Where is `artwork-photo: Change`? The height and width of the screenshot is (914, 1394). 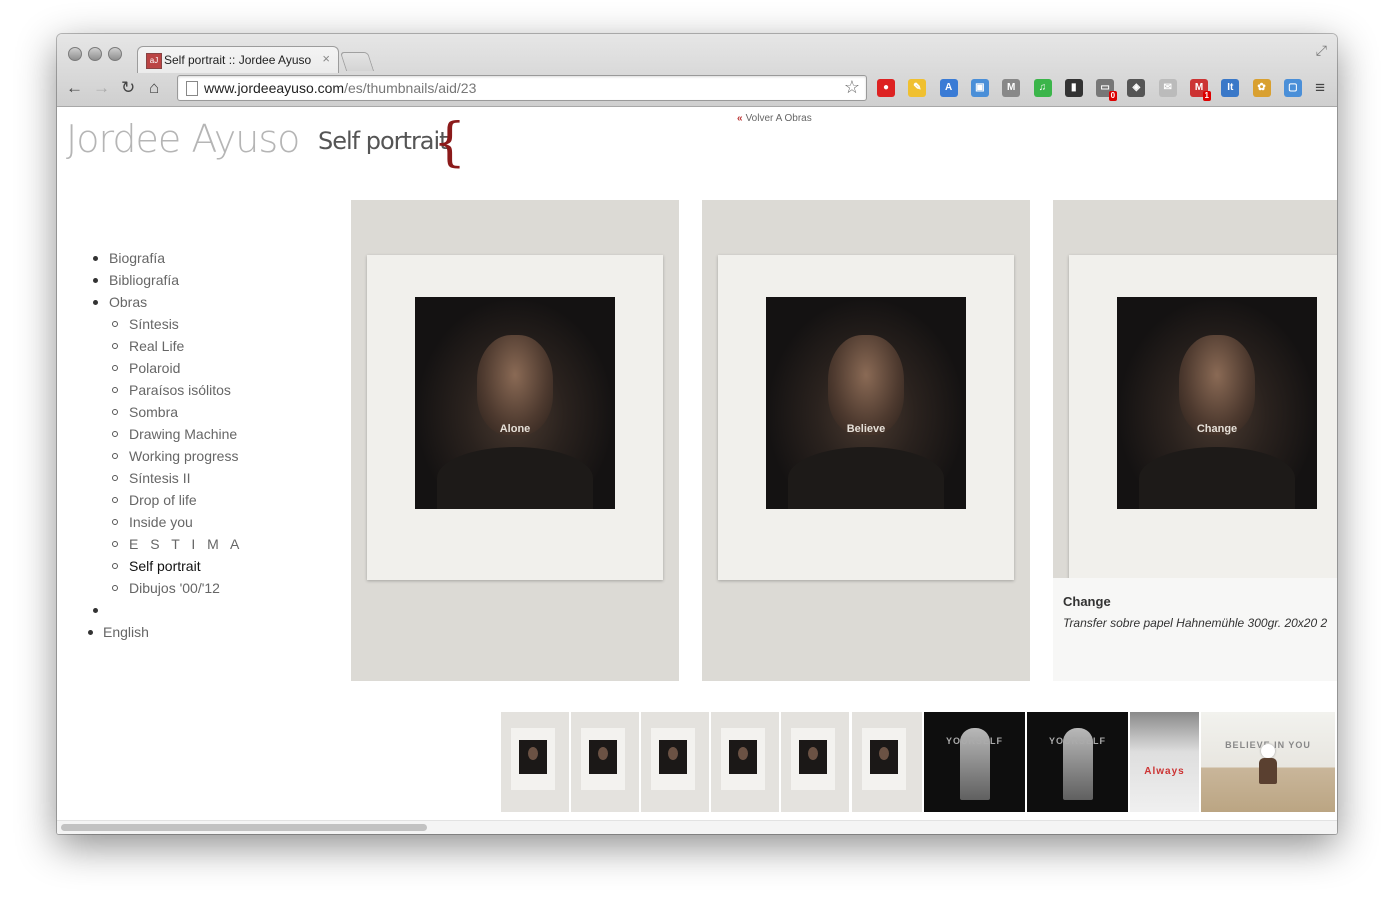
artwork-photo: Change is located at coordinates (1217, 403).